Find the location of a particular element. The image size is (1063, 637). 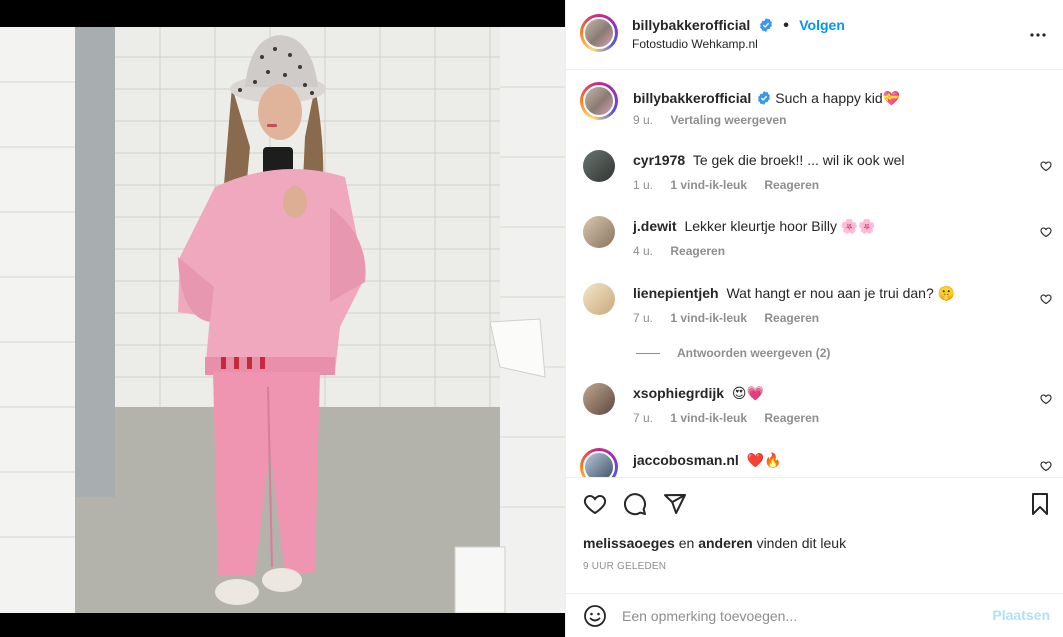

comment-text: xsophiegrdijk 😍💗 is located at coordinates (698, 393).